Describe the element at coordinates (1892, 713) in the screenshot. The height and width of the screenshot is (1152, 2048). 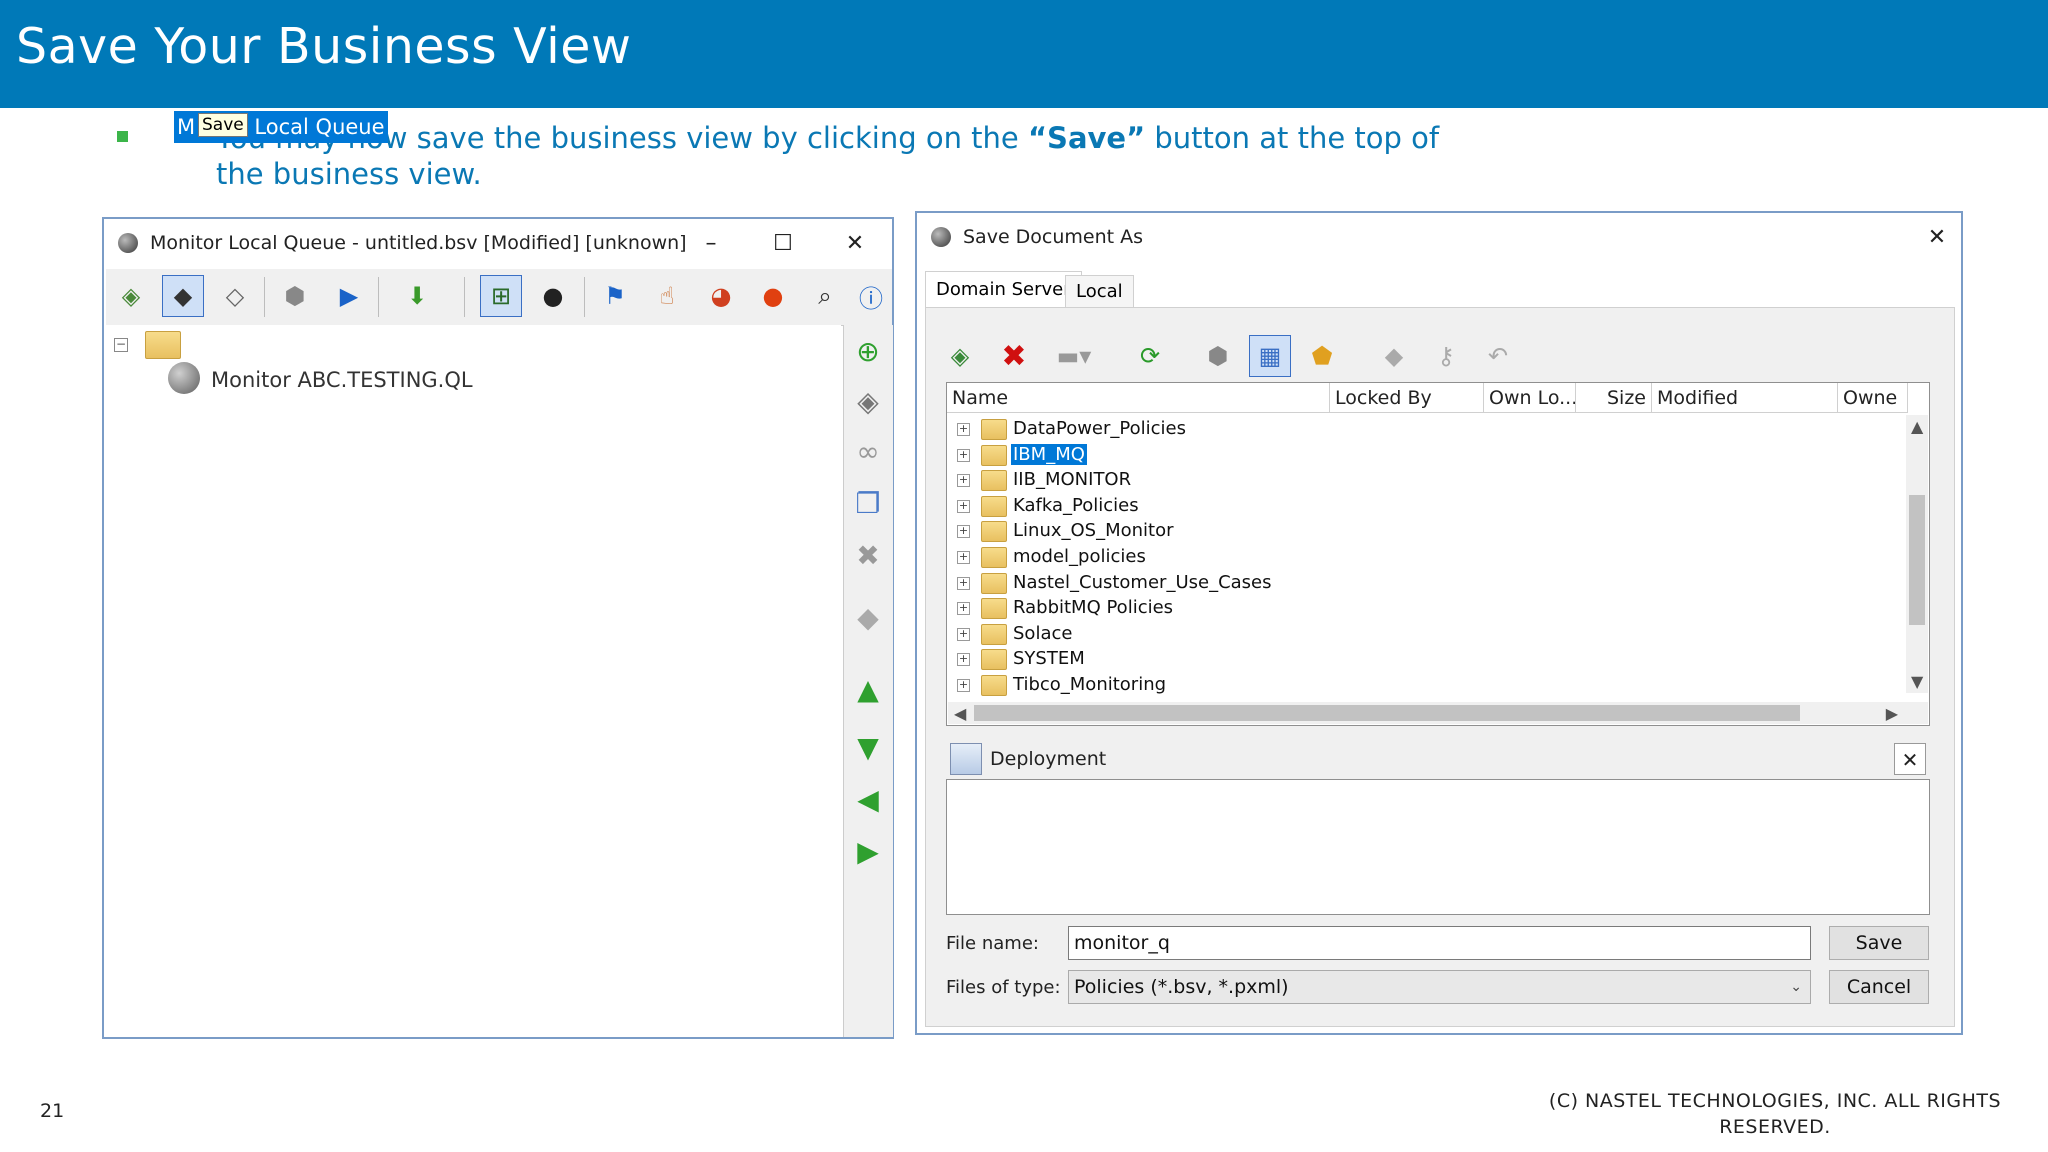
I see `scroll-right-icon: ▶` at that location.